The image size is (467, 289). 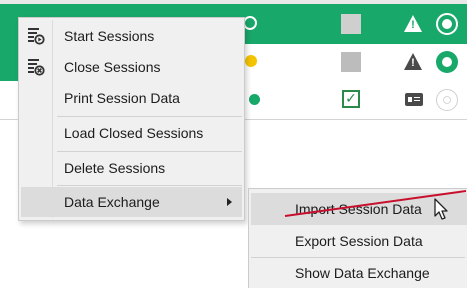 I want to click on menu-item-print-session-data: Print Session Data, so click(x=131, y=98).